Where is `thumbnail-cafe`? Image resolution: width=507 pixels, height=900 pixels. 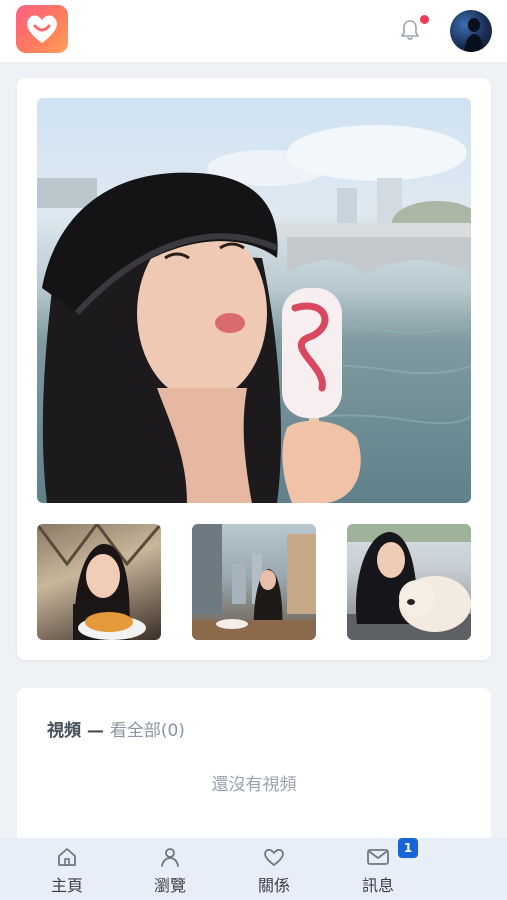
thumbnail-cafe is located at coordinates (254, 582).